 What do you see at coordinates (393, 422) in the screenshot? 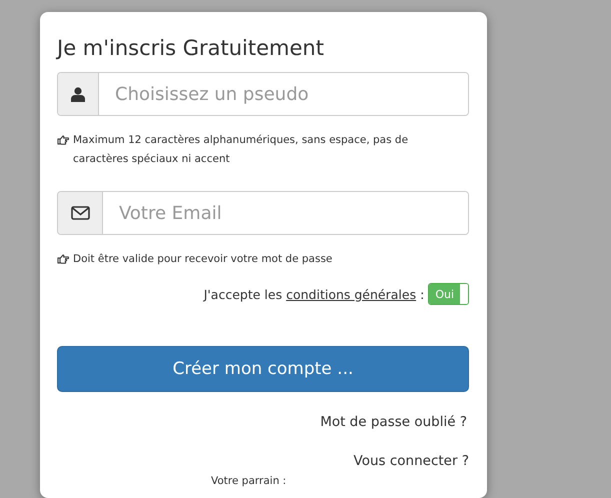
I see `forgot-password-link: Mot de passe oublié ?` at bounding box center [393, 422].